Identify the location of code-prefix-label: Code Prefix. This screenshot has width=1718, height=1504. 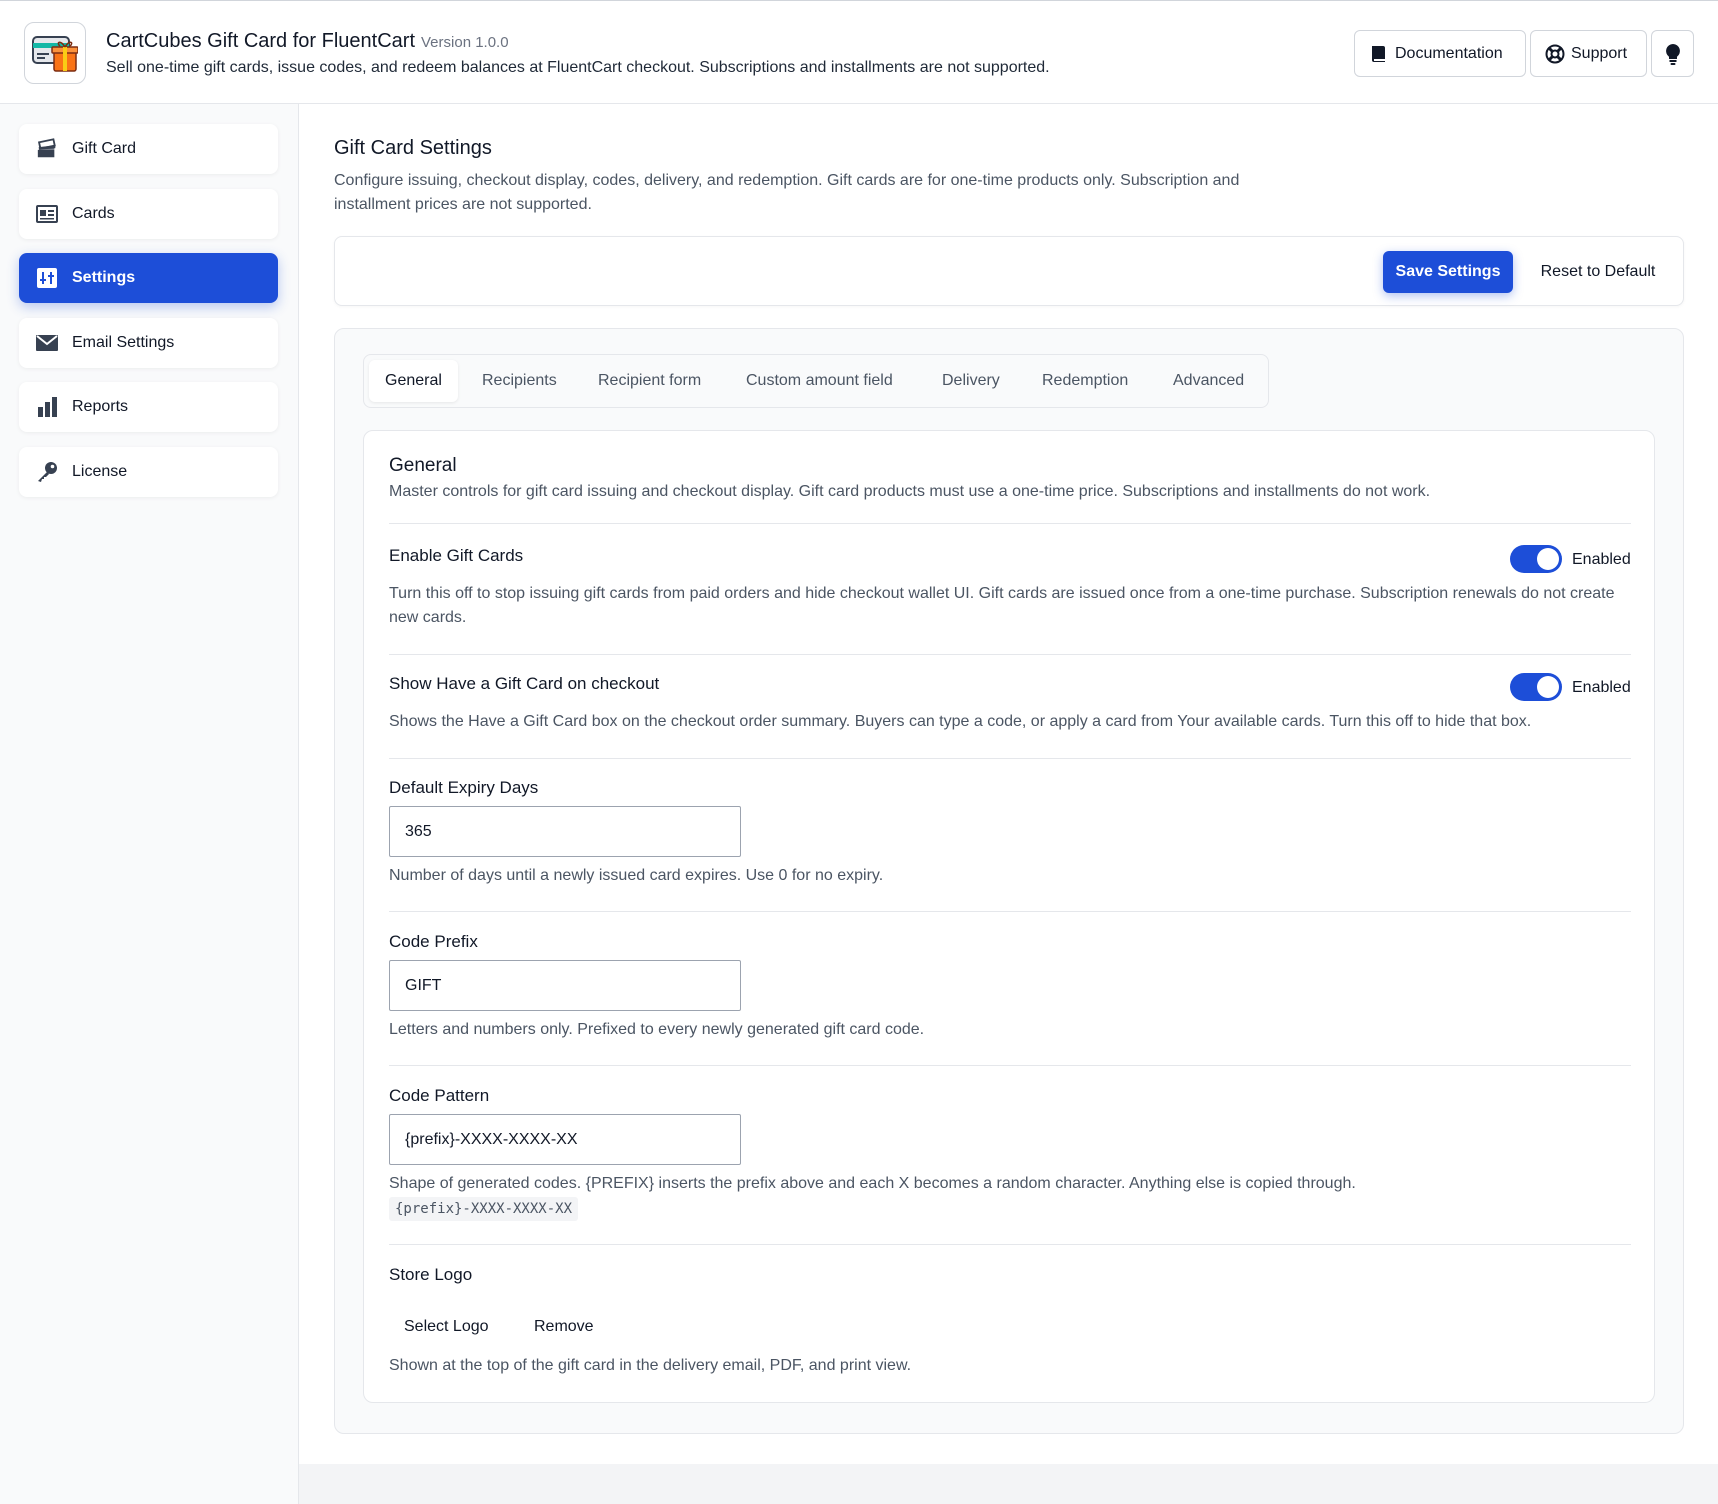
(433, 941).